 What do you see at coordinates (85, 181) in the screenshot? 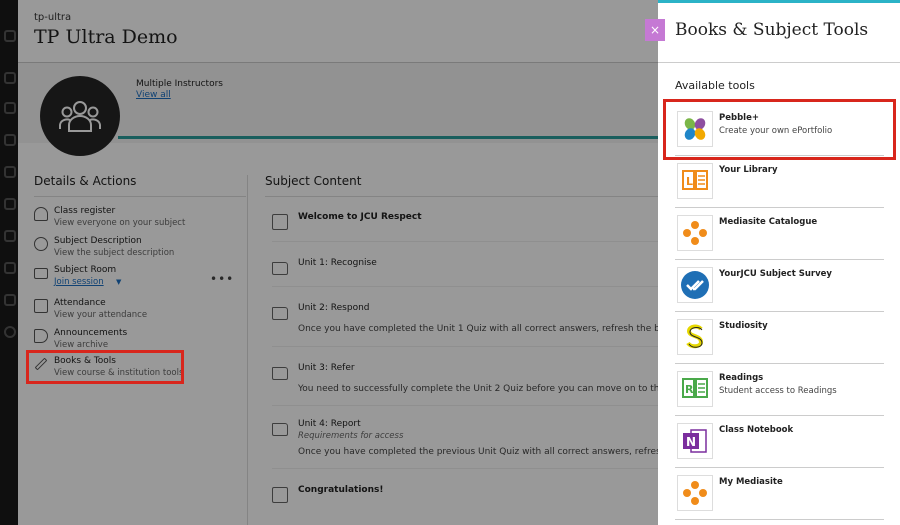
I see `details-actions-heading: Details & Actions` at bounding box center [85, 181].